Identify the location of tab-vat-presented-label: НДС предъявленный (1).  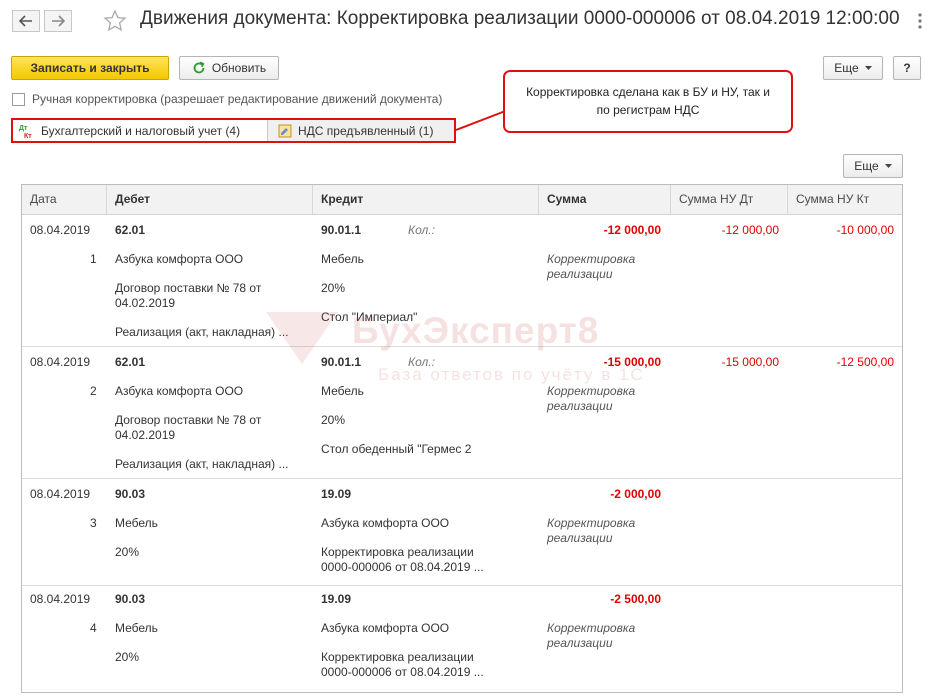
(366, 130).